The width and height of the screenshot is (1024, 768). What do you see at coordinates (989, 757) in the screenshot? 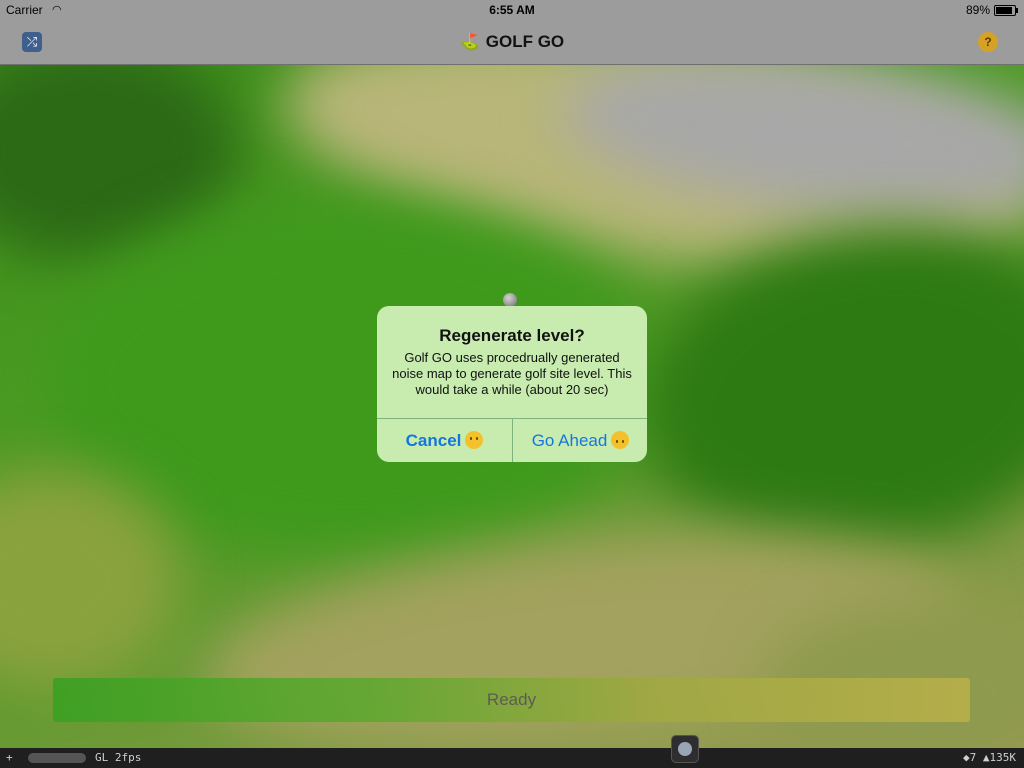
I see `scene-stats: ◆7 ▲135K` at bounding box center [989, 757].